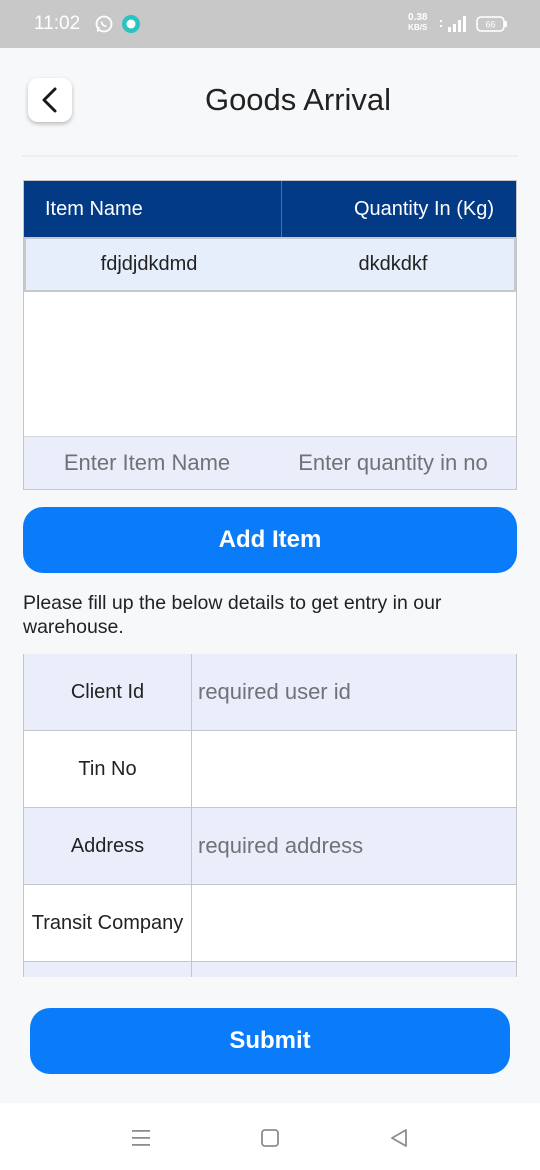  I want to click on network-speed: 0.38 KB/S, so click(417, 23).